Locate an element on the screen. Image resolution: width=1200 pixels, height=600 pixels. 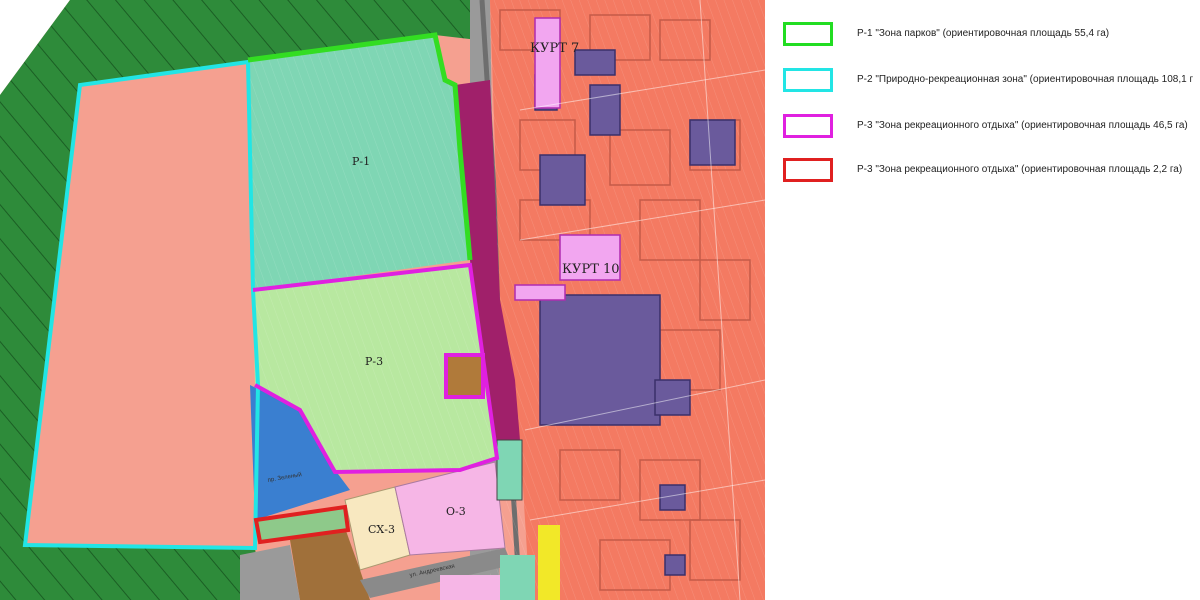
legend-swatch-p3 is located at coordinates (808, 126).